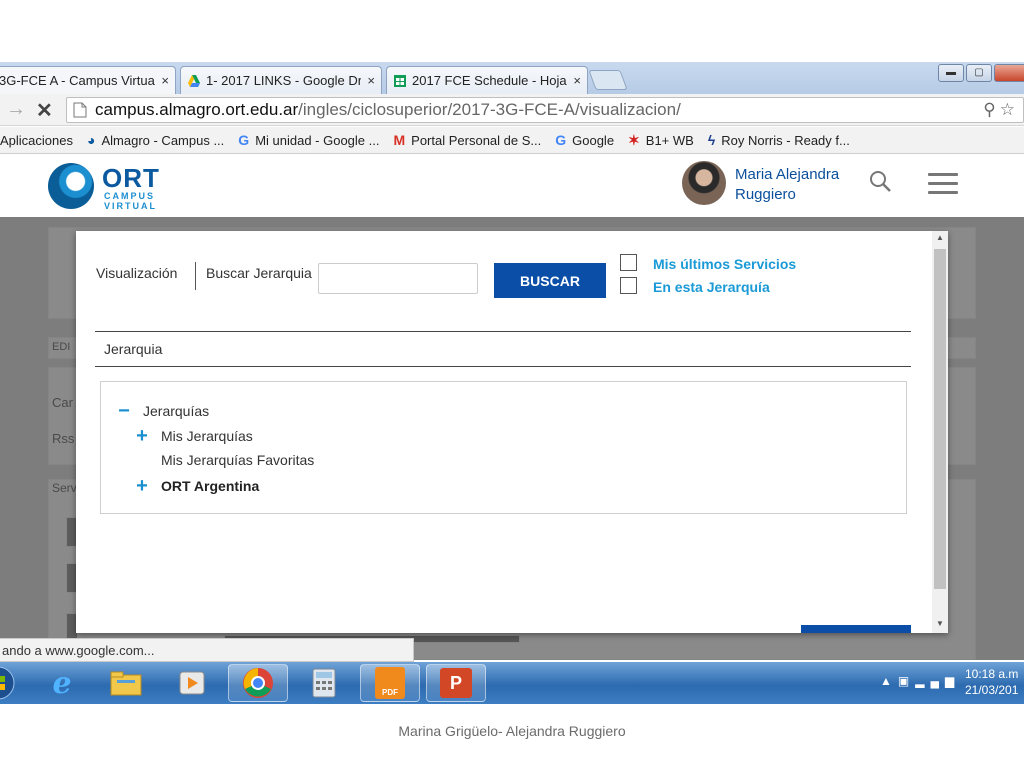  I want to click on logo-sub-line1: CAMPUS, so click(130, 196).